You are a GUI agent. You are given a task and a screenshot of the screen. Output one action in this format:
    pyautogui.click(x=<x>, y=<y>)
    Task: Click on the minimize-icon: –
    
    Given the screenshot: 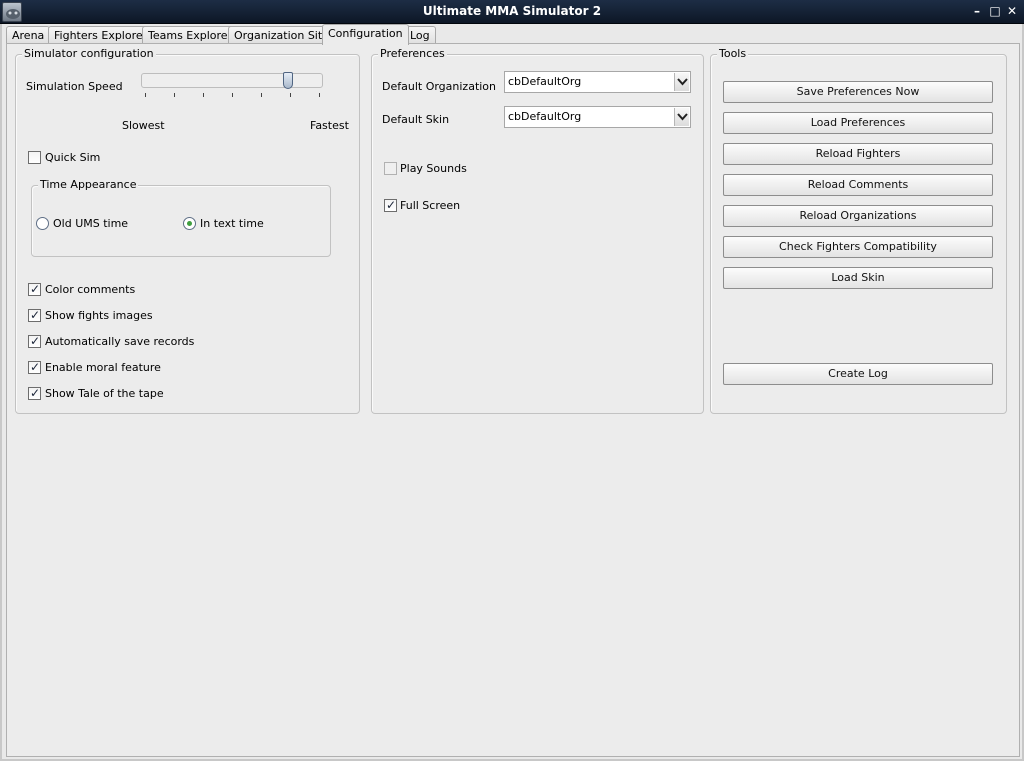 What is the action you would take?
    pyautogui.click(x=977, y=11)
    